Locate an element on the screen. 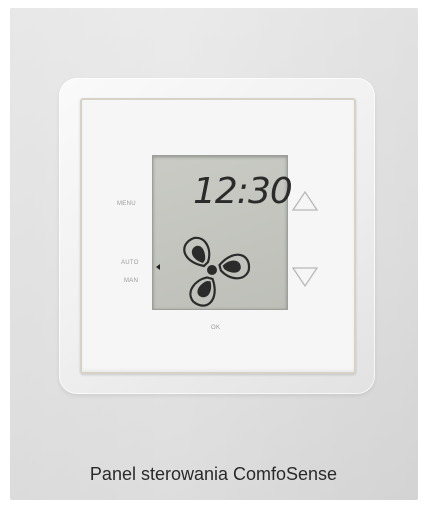 This screenshot has width=427, height=510. up-button is located at coordinates (305, 201).